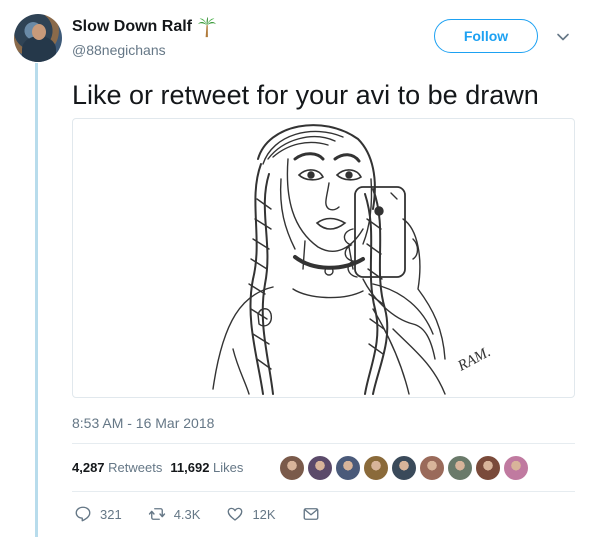 This screenshot has width=596, height=537. Describe the element at coordinates (305, 95) in the screenshot. I see `tweet-text: Like or retweet for your avi to be drawn` at that location.